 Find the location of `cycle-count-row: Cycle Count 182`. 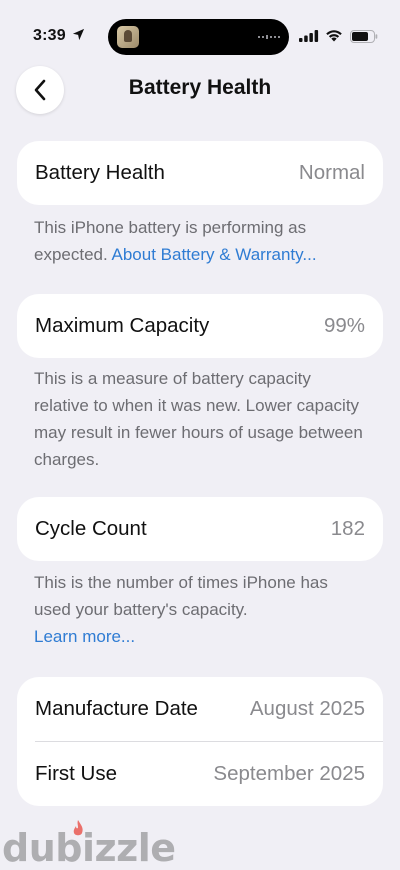

cycle-count-row: Cycle Count 182 is located at coordinates (200, 529).